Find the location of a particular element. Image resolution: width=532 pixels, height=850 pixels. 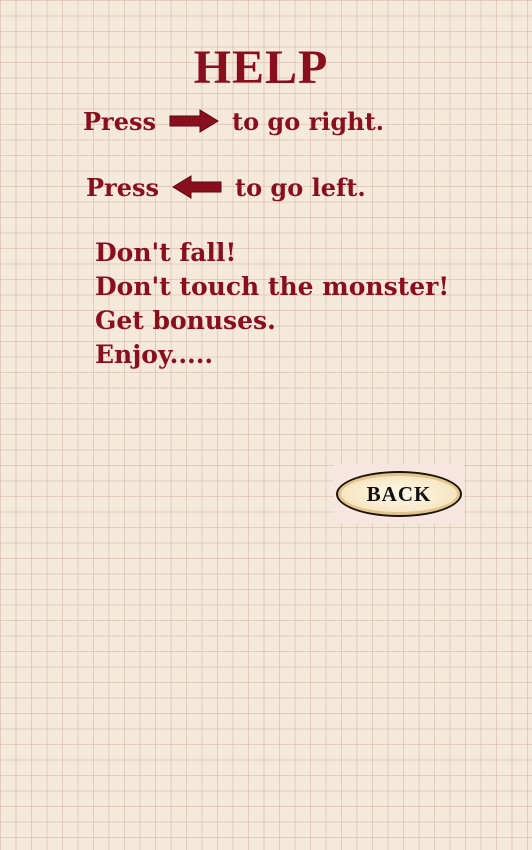

control-right-row: Press to go right. is located at coordinates (233, 121).